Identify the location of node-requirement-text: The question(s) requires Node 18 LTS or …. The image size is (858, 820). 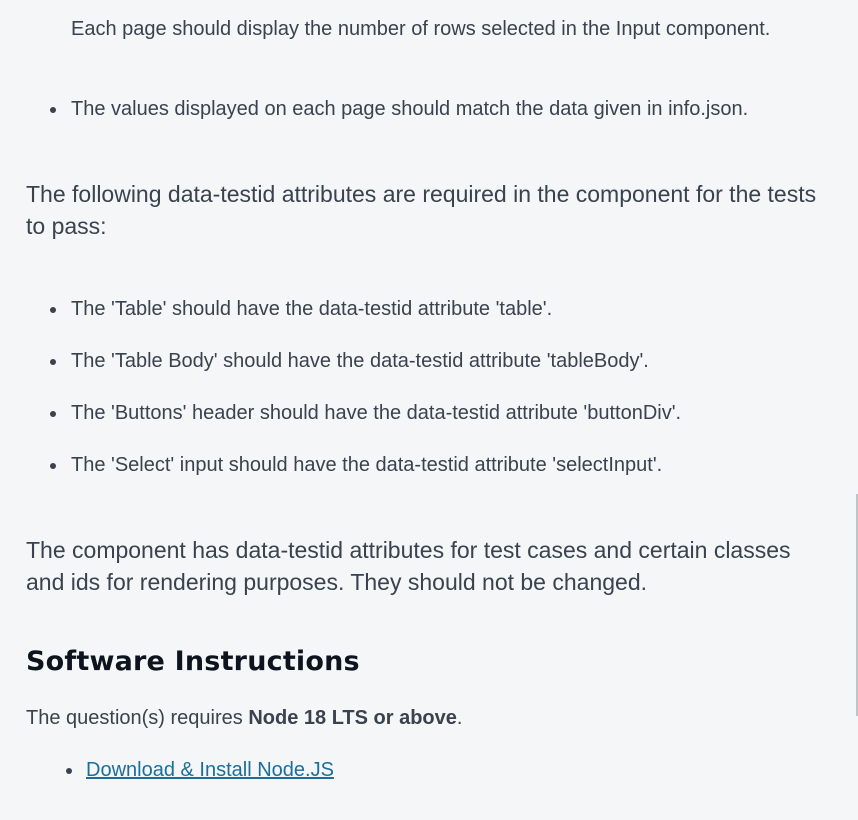
(244, 718).